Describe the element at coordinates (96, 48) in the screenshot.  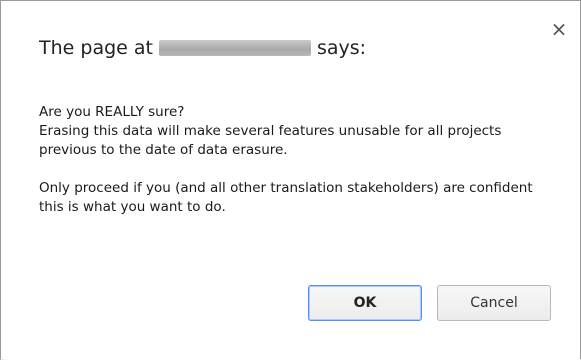
I see `title-prefix: The page at` at that location.